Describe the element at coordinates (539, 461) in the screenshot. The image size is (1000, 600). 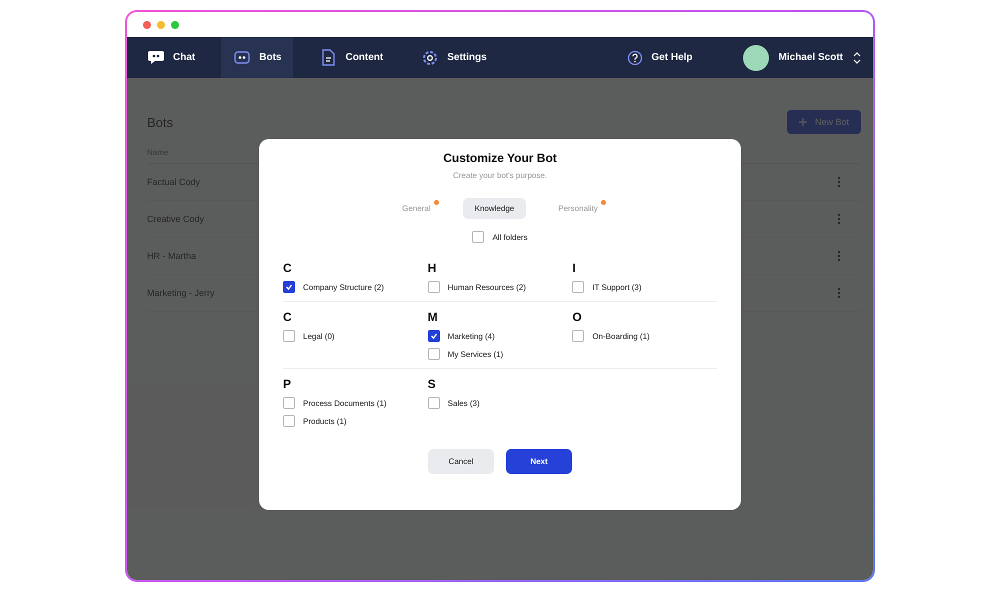
I see `next-button: Next` at that location.